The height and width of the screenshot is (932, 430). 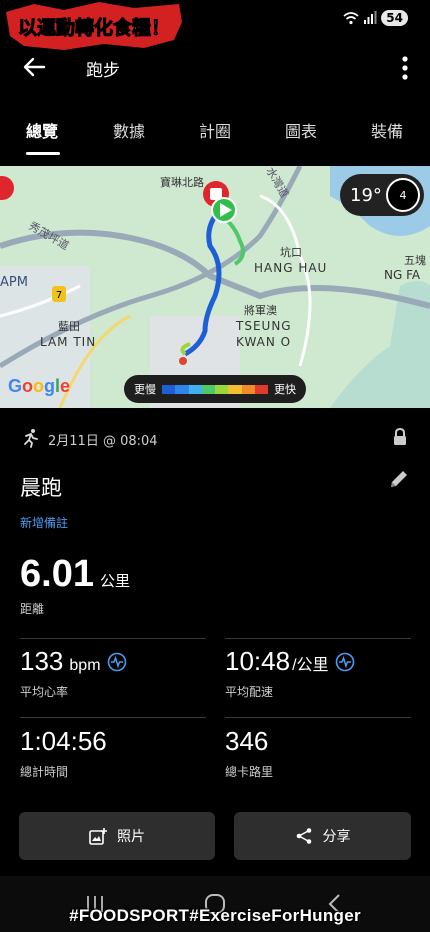 What do you see at coordinates (370, 17) in the screenshot?
I see `signal-icon` at bounding box center [370, 17].